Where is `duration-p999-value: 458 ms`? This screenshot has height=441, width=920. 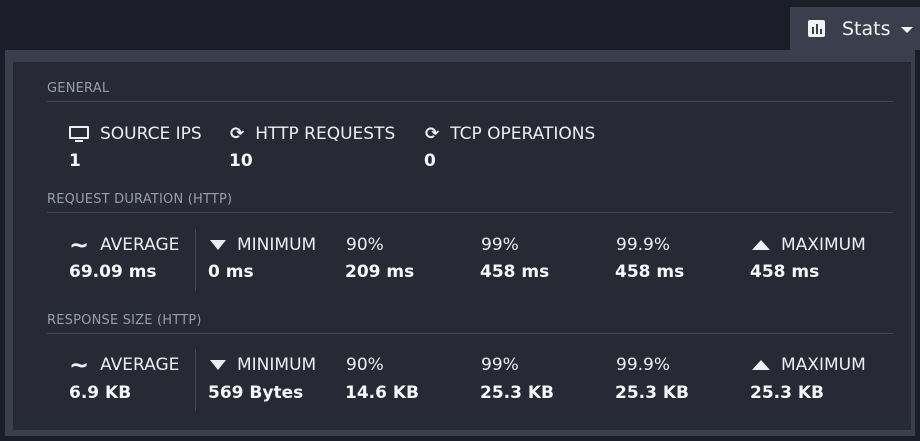 duration-p999-value: 458 ms is located at coordinates (650, 272).